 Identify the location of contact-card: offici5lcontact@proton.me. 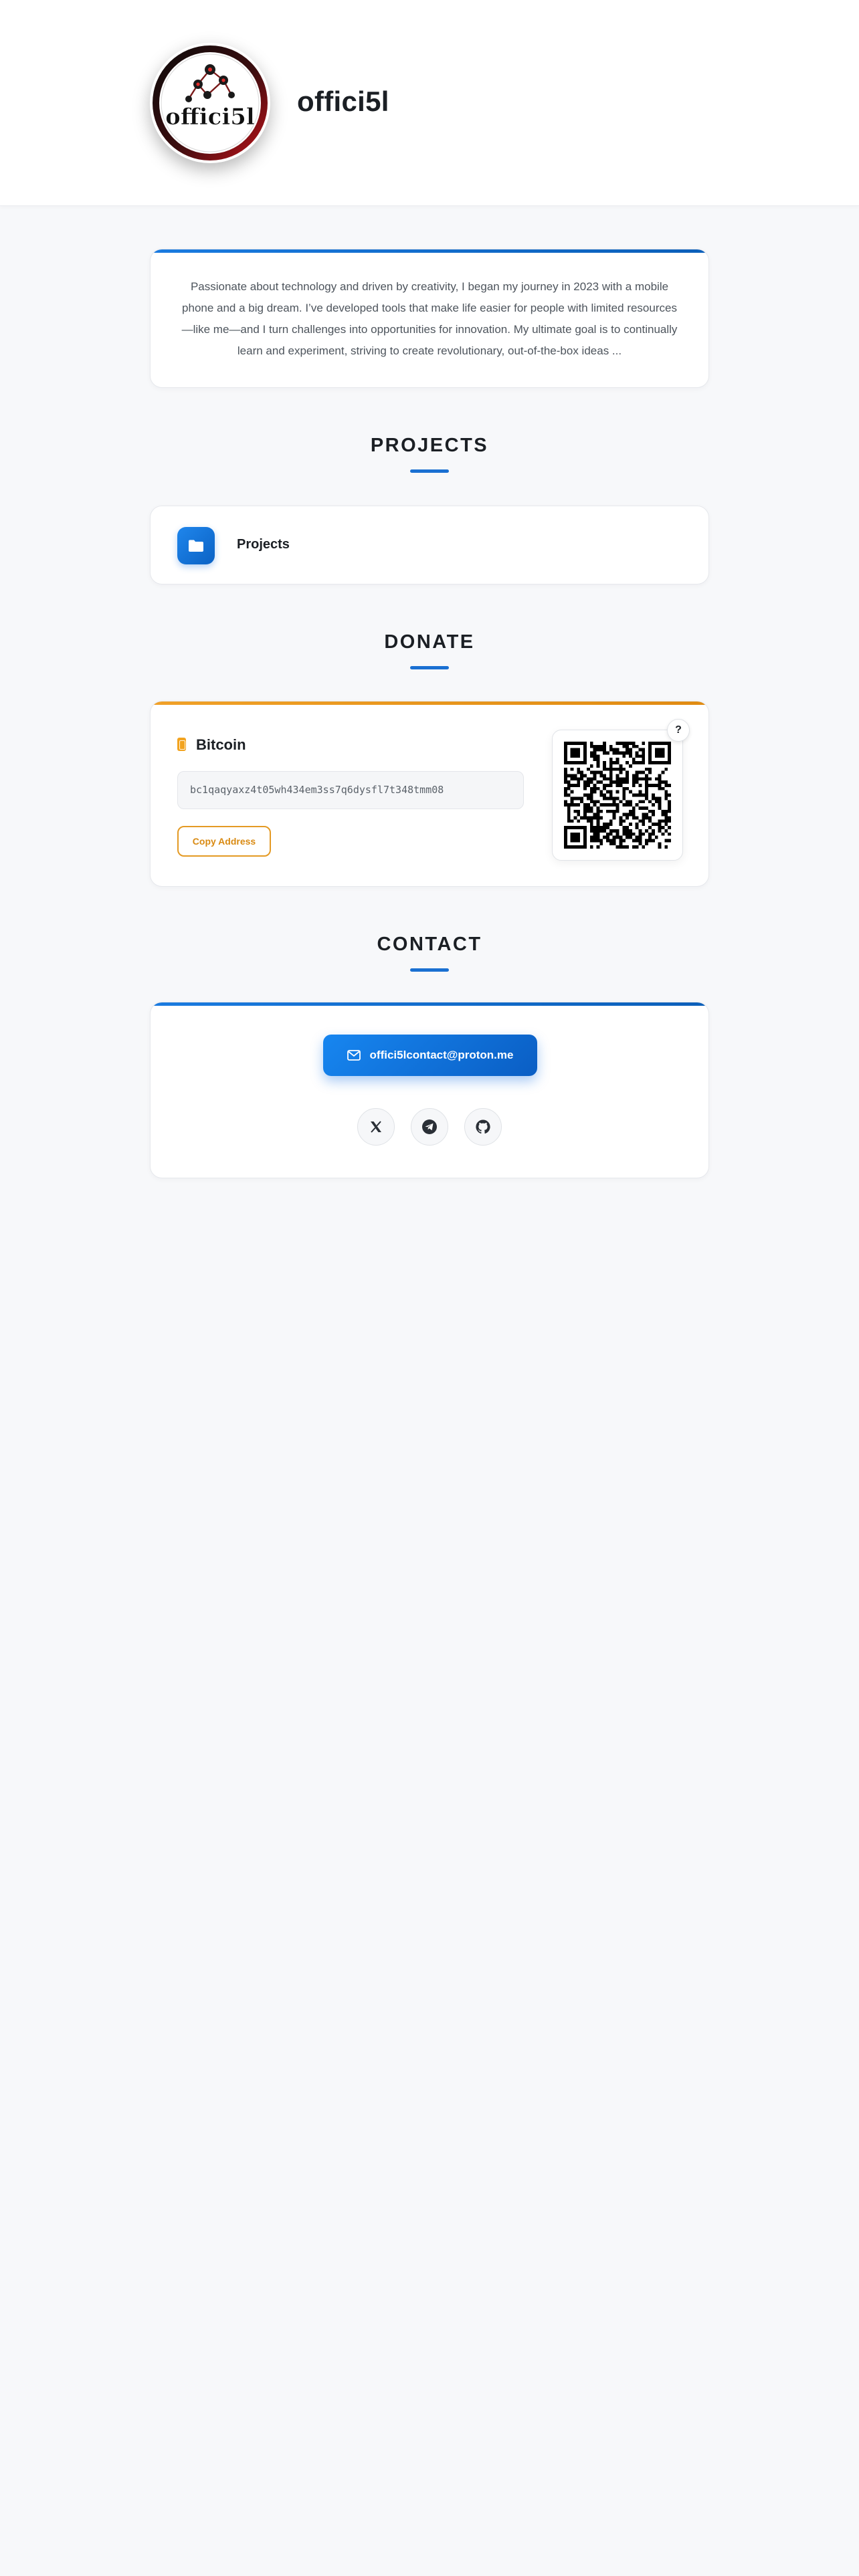
(429, 1090).